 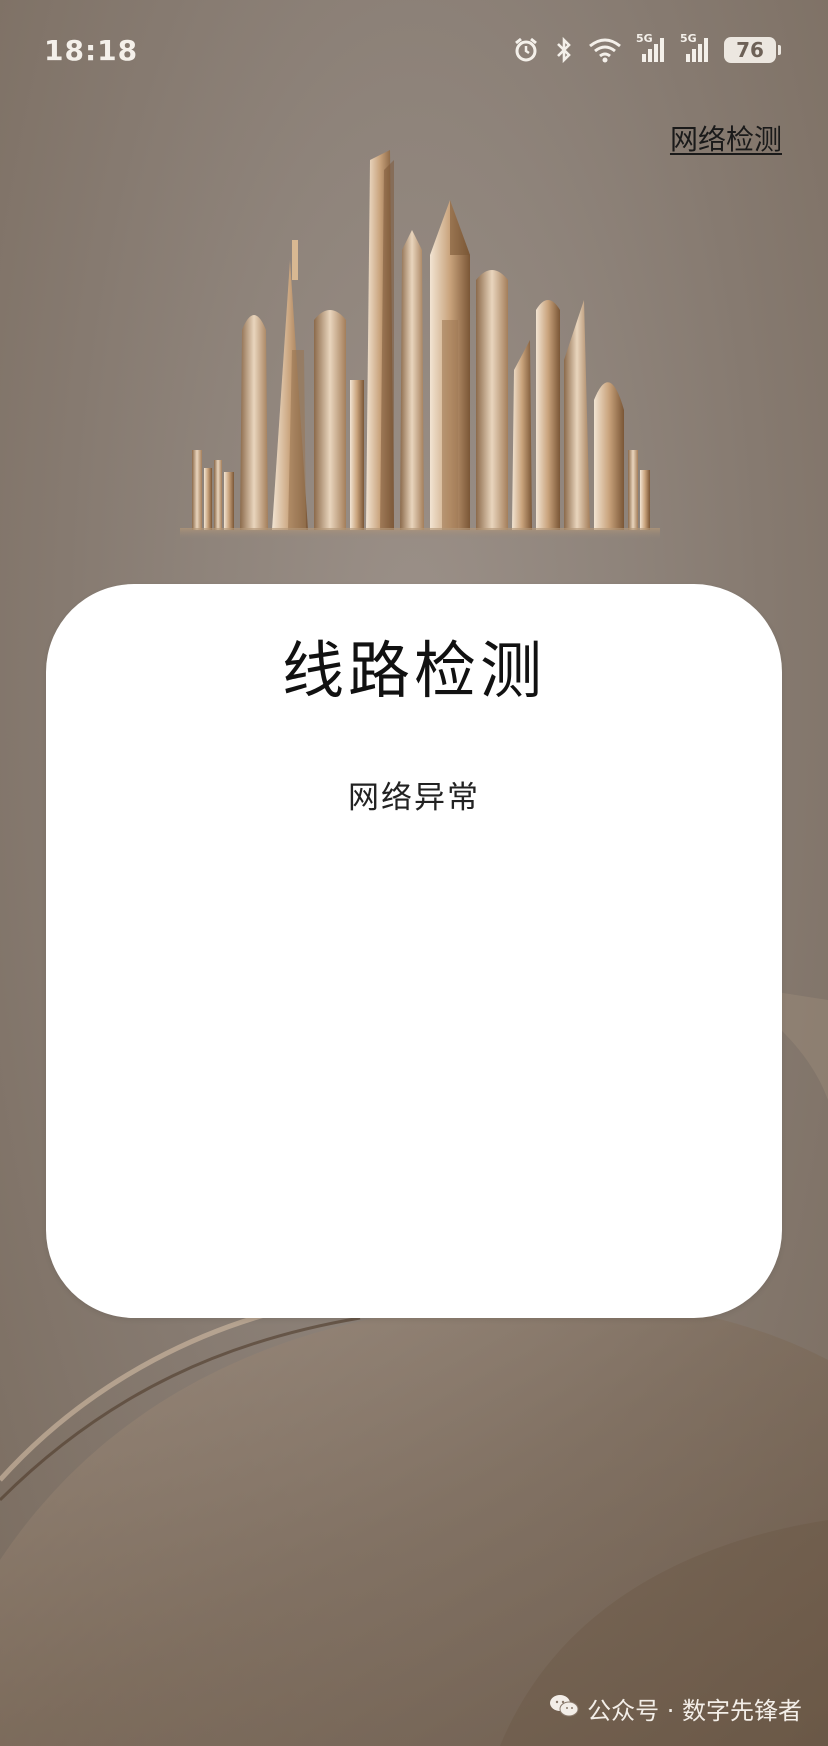 I want to click on battery-icon: 76, so click(x=752, y=50).